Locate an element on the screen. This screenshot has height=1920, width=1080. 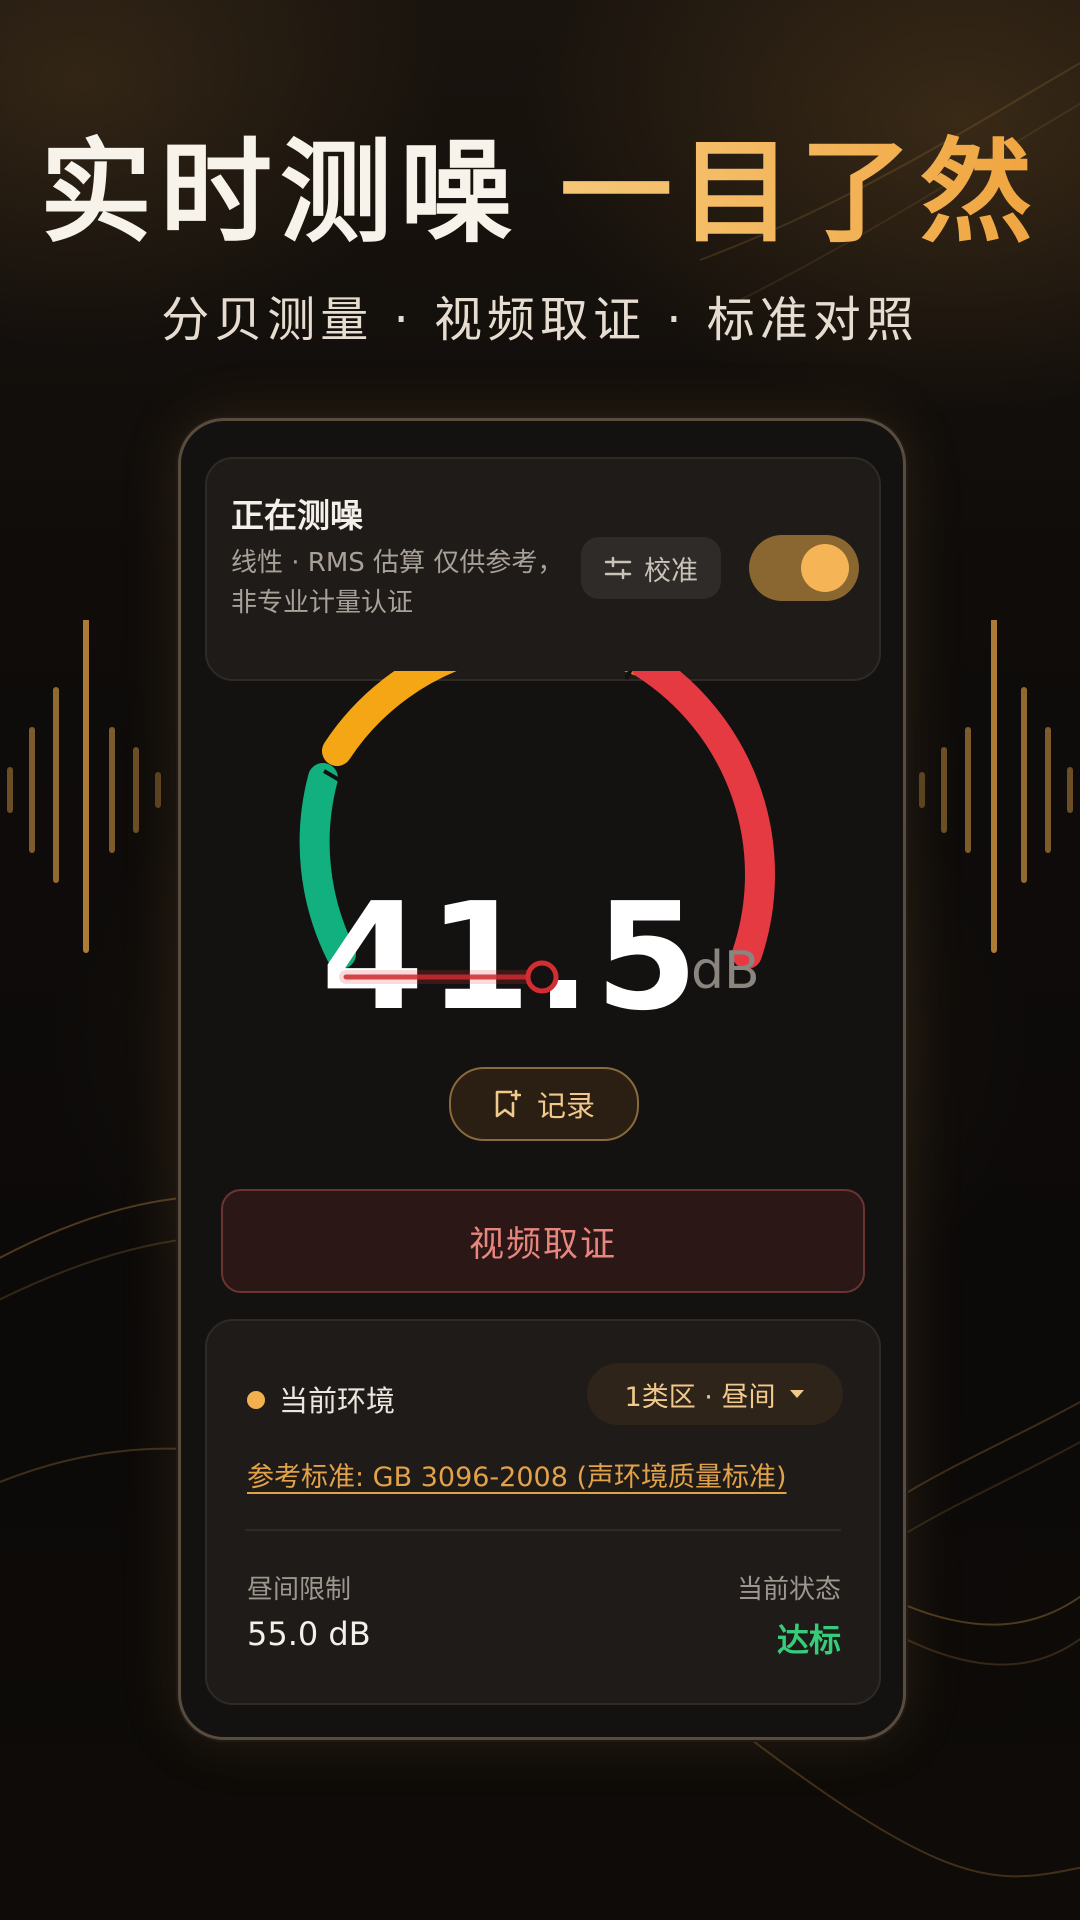
caret-down-icon is located at coordinates (797, 1394).